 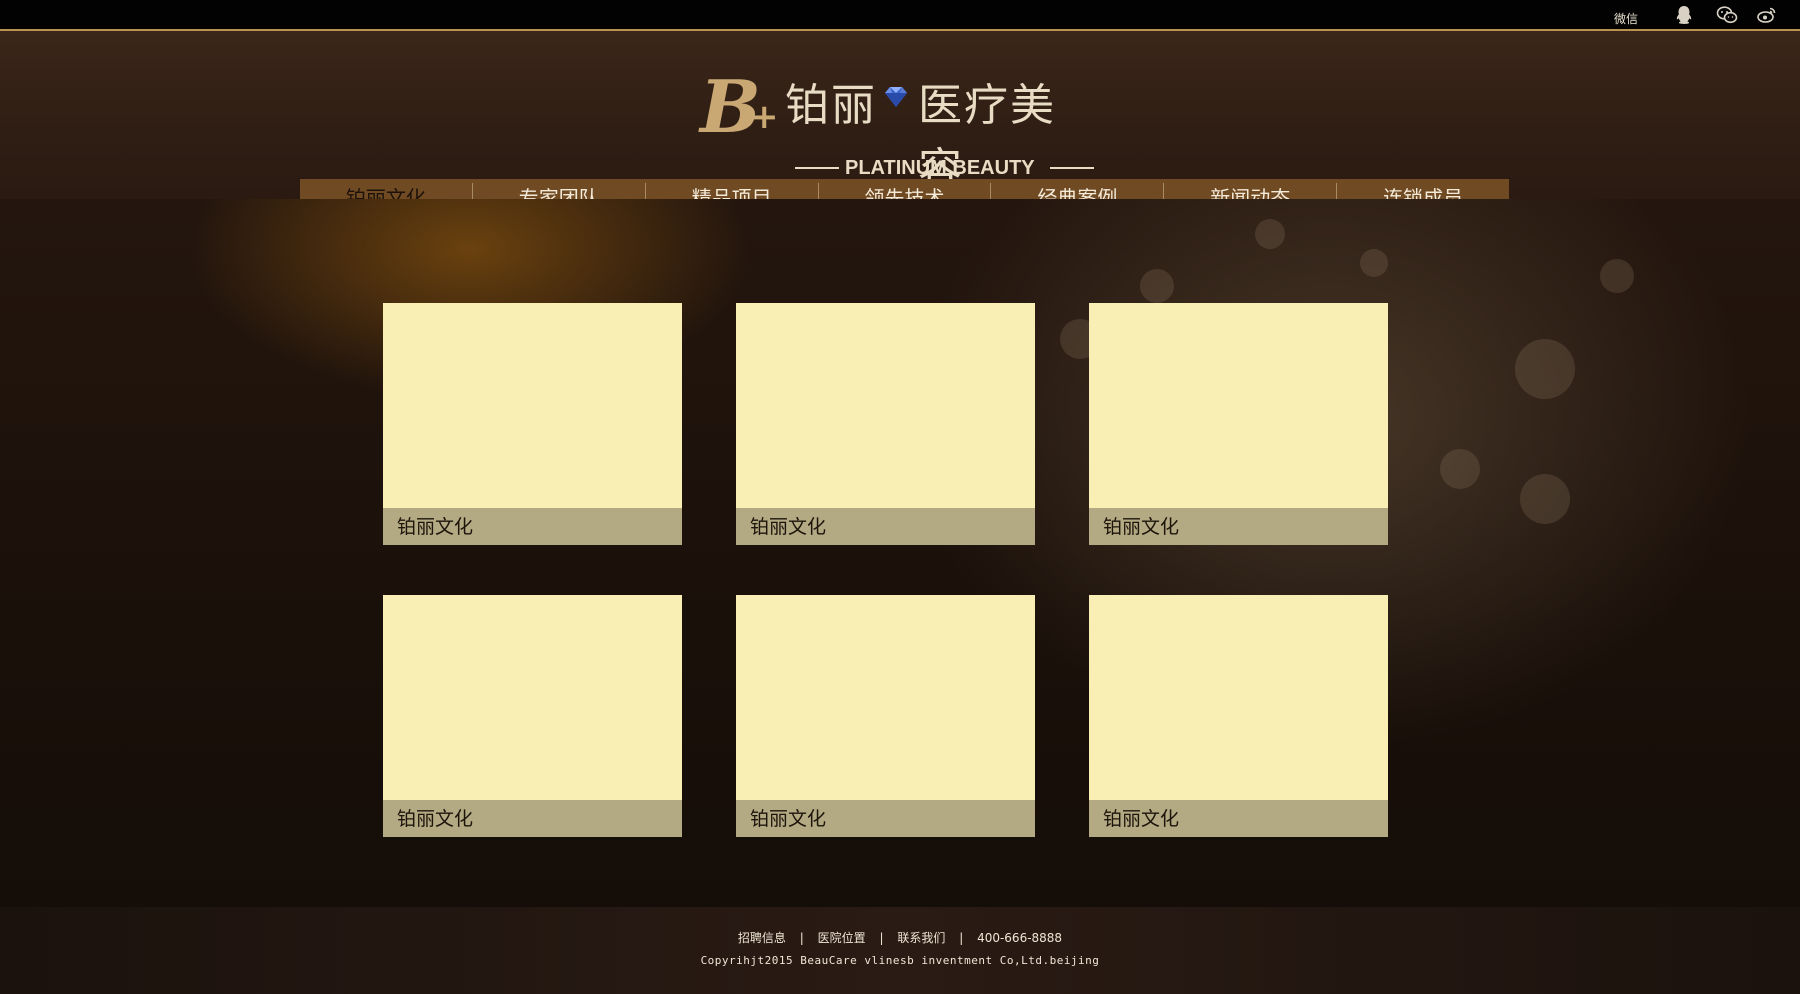 What do you see at coordinates (1684, 15) in the screenshot?
I see `qq-icon` at bounding box center [1684, 15].